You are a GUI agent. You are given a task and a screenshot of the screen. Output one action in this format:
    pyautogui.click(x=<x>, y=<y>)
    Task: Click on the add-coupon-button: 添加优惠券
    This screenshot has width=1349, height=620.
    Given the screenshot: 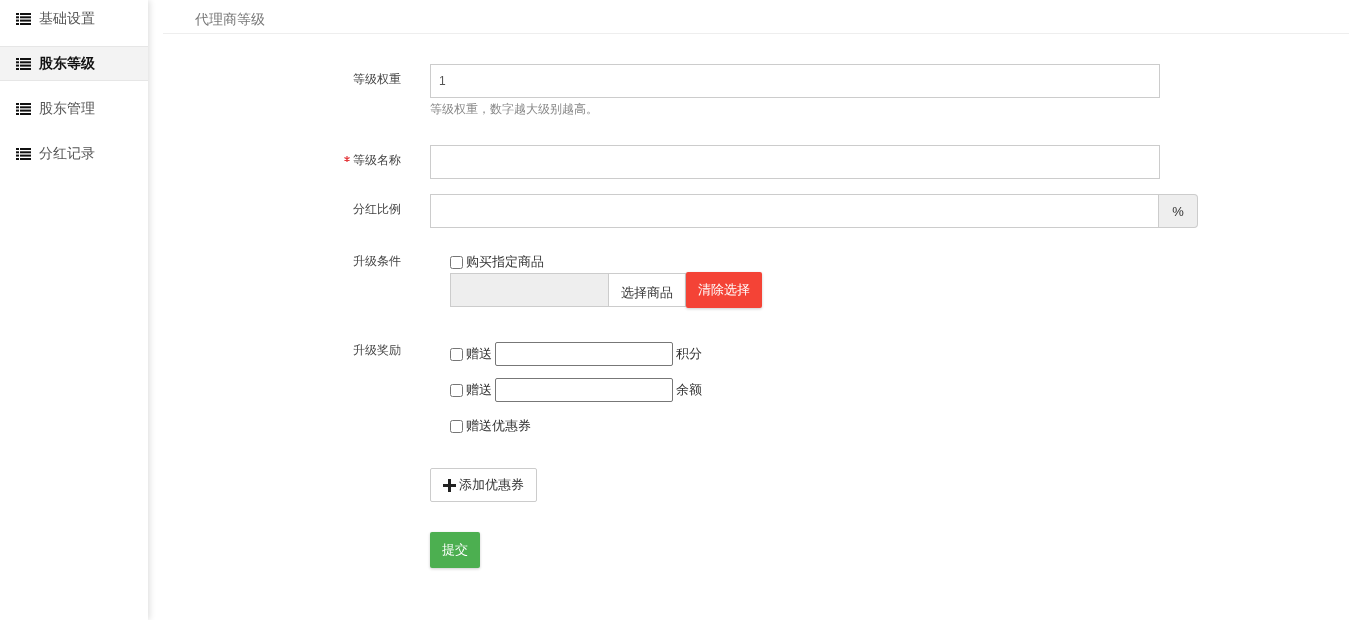 What is the action you would take?
    pyautogui.click(x=483, y=485)
    